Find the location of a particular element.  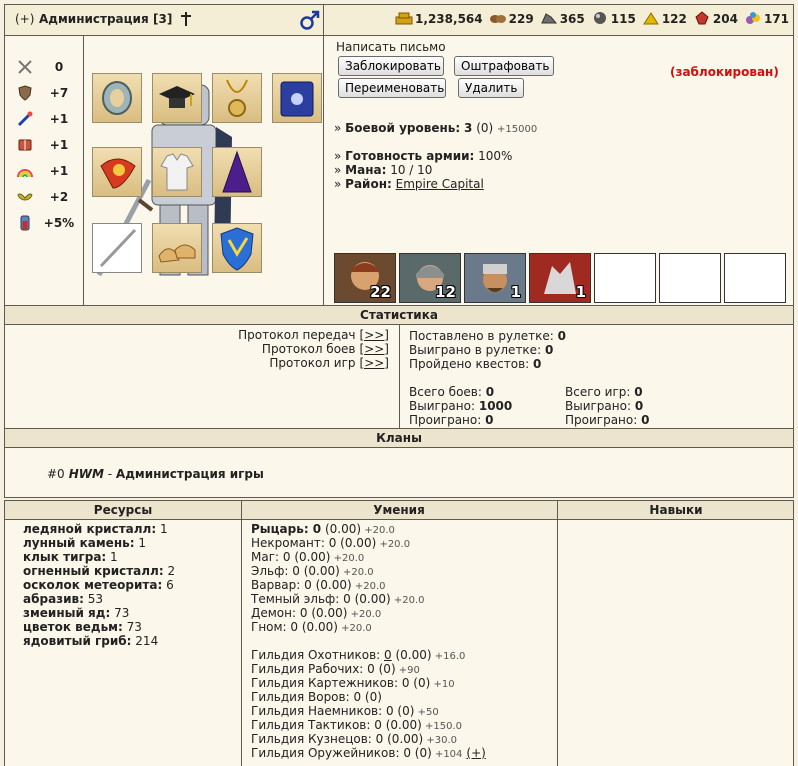

statistics-title: Статистика is located at coordinates (399, 315).